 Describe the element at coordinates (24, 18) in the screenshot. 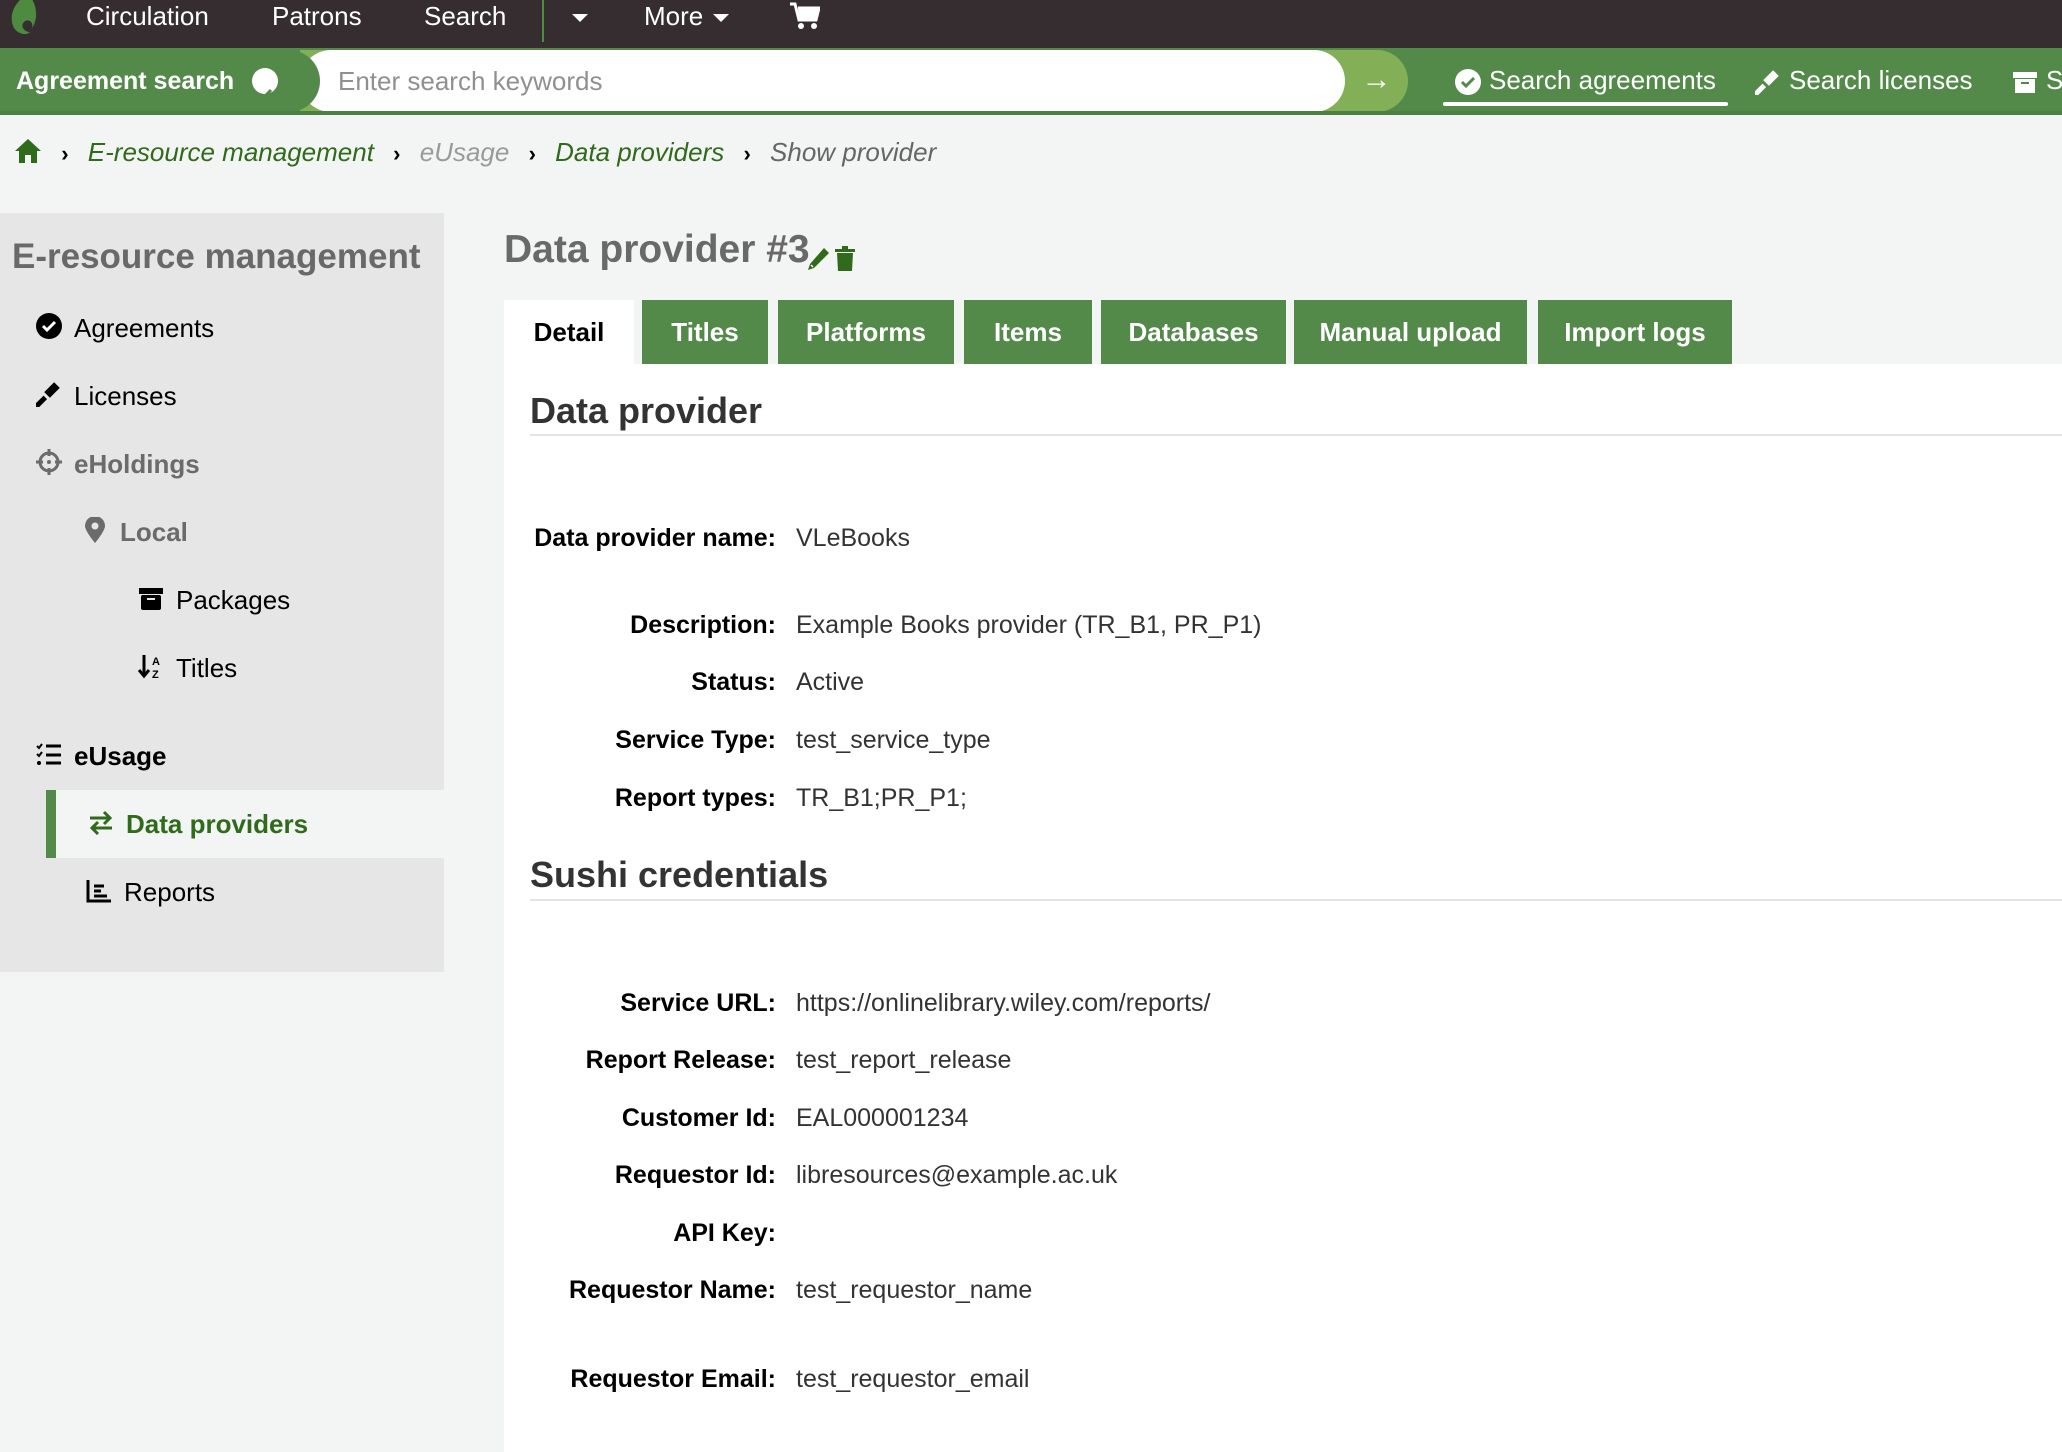

I see `koha-logo-icon` at that location.